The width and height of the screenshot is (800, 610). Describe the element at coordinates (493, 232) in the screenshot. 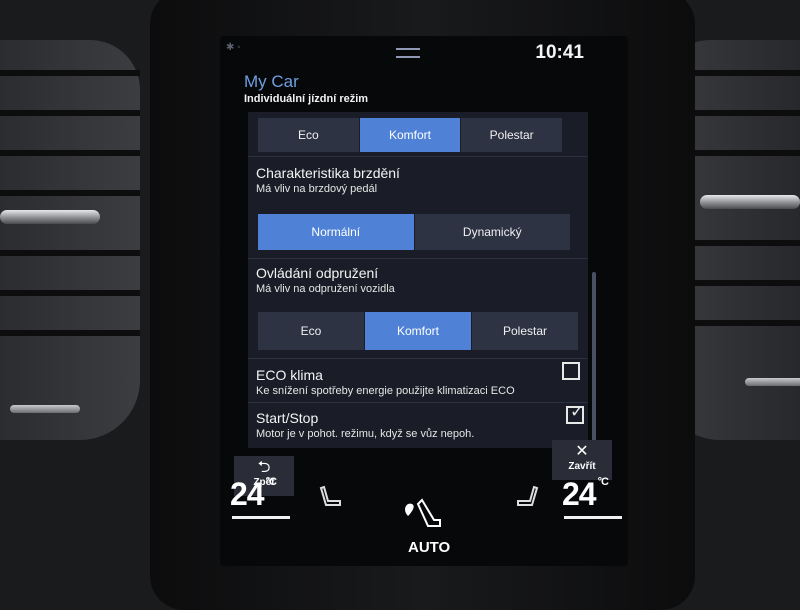

I see `brake-dynamic-option: Dynamický` at that location.